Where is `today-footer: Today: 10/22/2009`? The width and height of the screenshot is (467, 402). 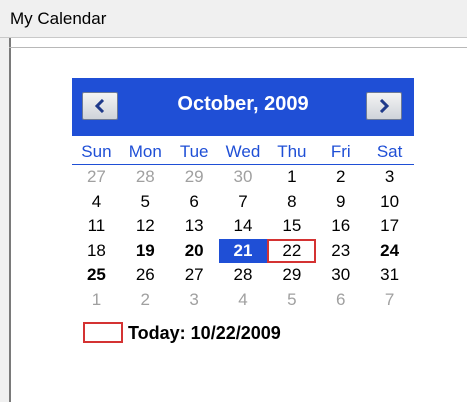 today-footer: Today: 10/22/2009 is located at coordinates (243, 334).